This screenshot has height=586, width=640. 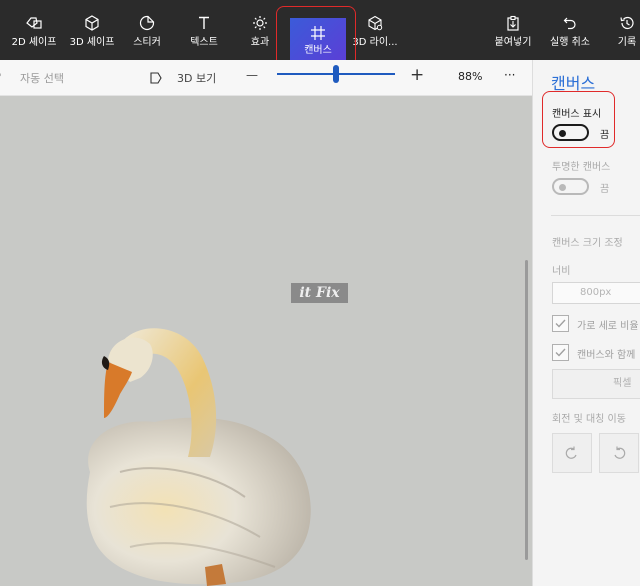 I want to click on tool-label: 기록, so click(x=627, y=42).